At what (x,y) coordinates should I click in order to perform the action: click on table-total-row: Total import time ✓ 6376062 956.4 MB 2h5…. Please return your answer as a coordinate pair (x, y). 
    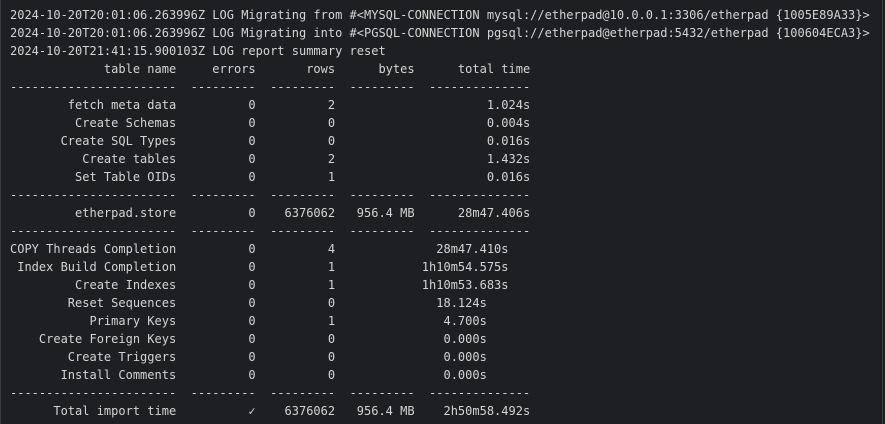
    Looking at the image, I should click on (270, 411).